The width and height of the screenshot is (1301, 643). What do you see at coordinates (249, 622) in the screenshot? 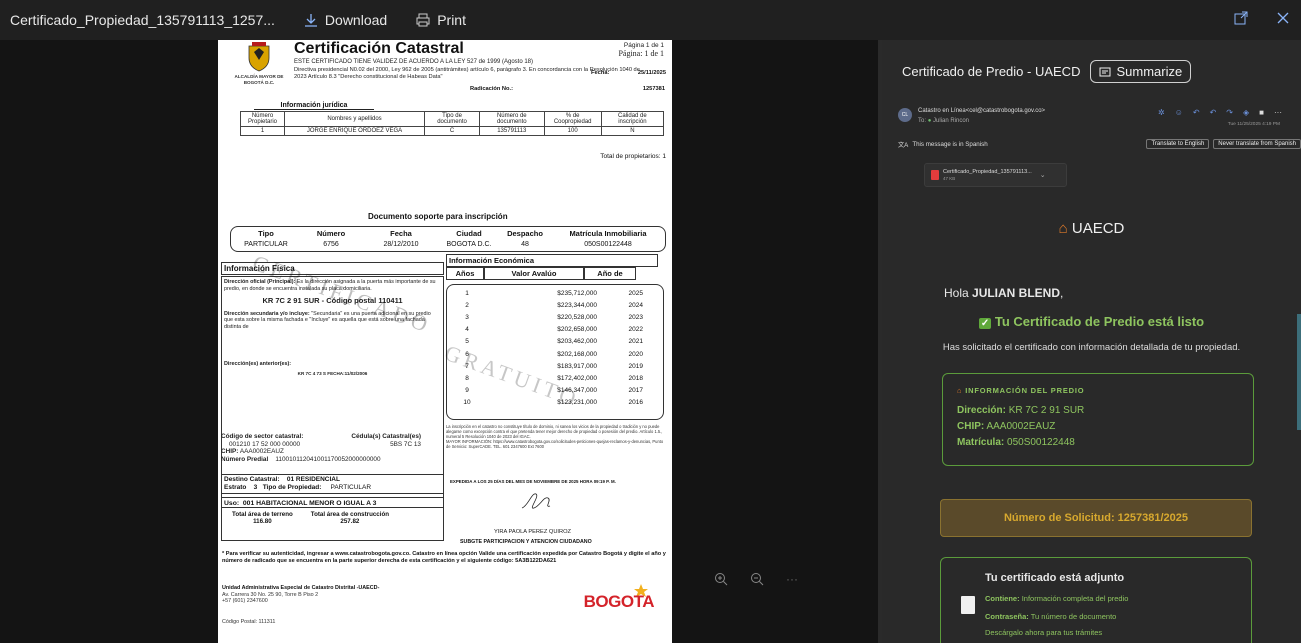
I see `postal-code: Código Postal: 111311` at bounding box center [249, 622].